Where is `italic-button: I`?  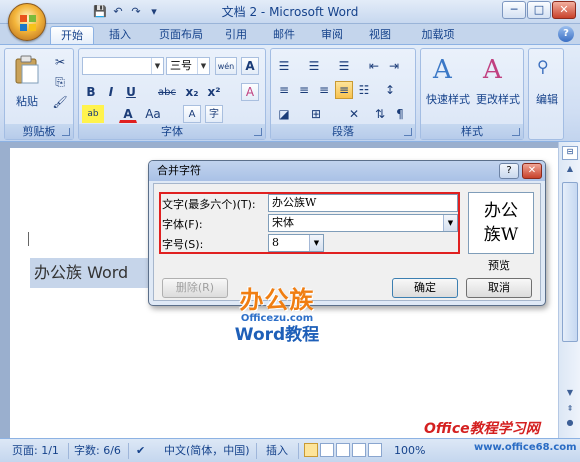 italic-button: I is located at coordinates (111, 92).